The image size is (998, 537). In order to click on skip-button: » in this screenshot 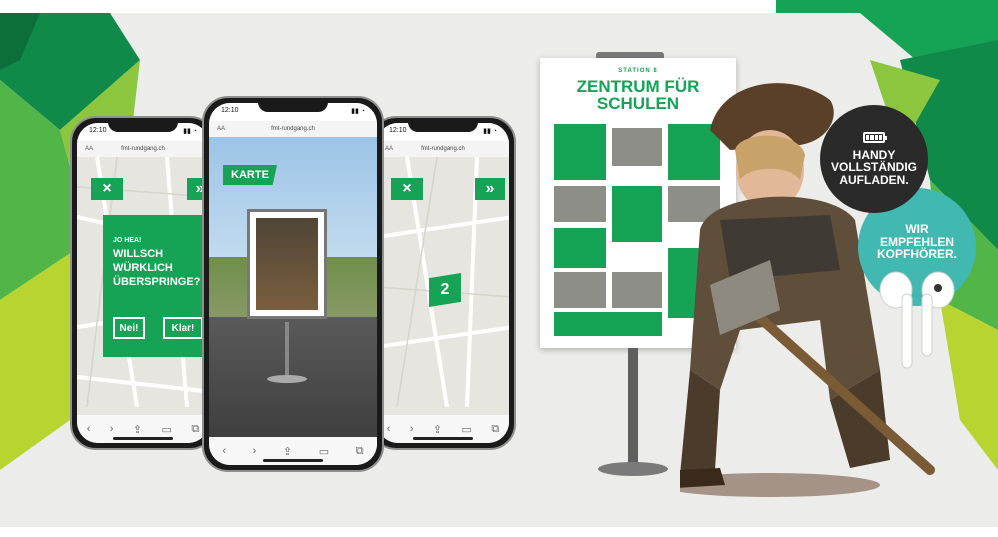, I will do `click(490, 189)`.